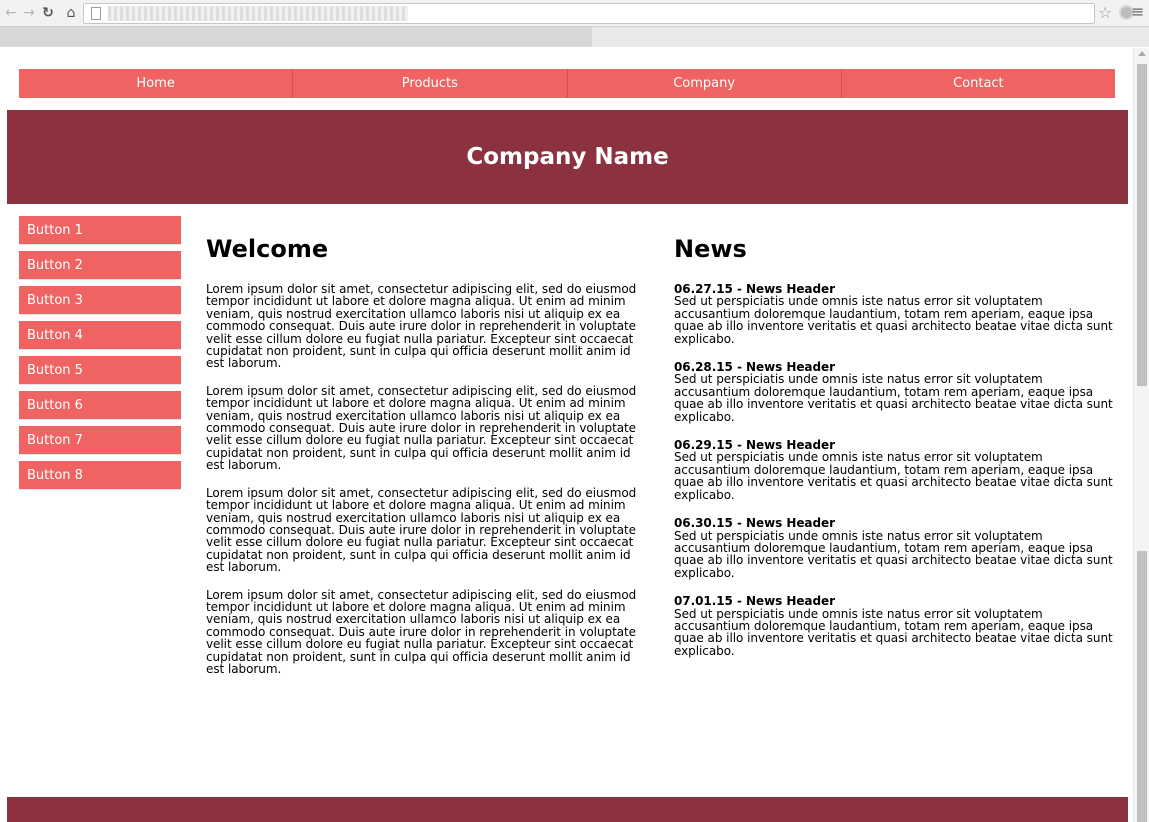  I want to click on home-icon: ⌂, so click(71, 13).